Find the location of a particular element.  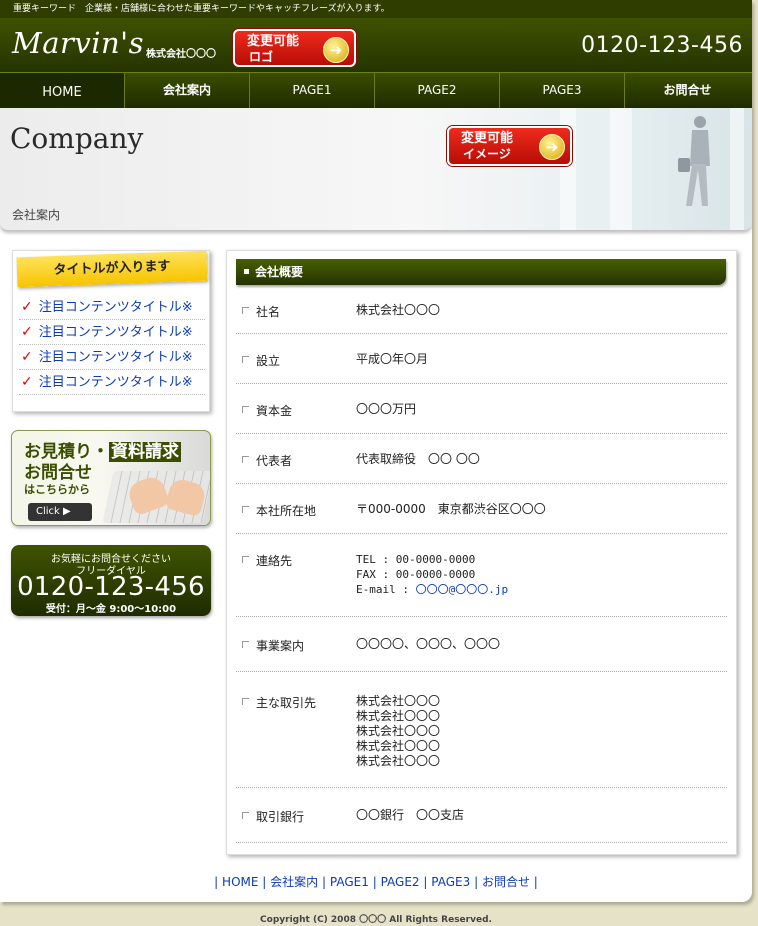

logo: Marvin's is located at coordinates (78, 43).